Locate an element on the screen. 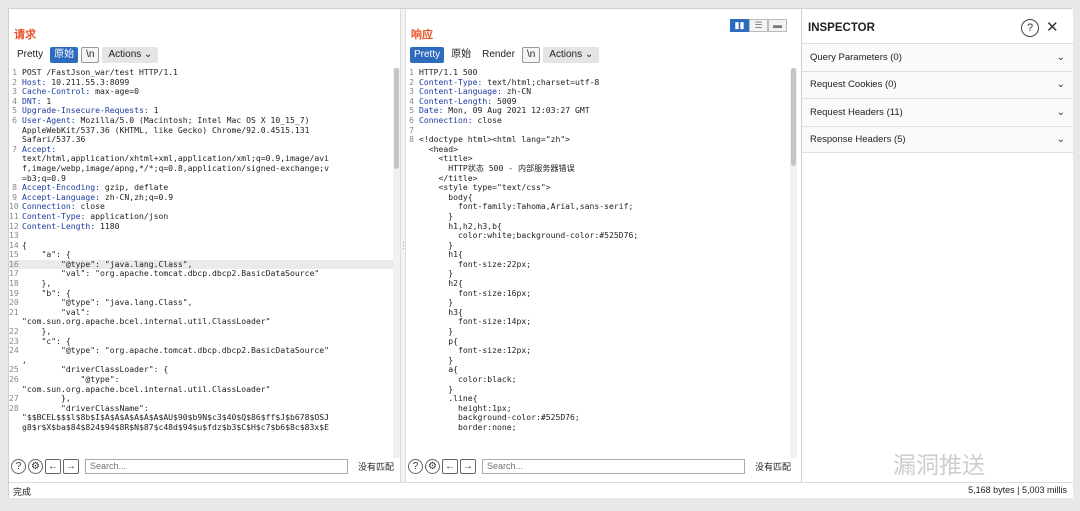  request-search-input is located at coordinates (216, 466).